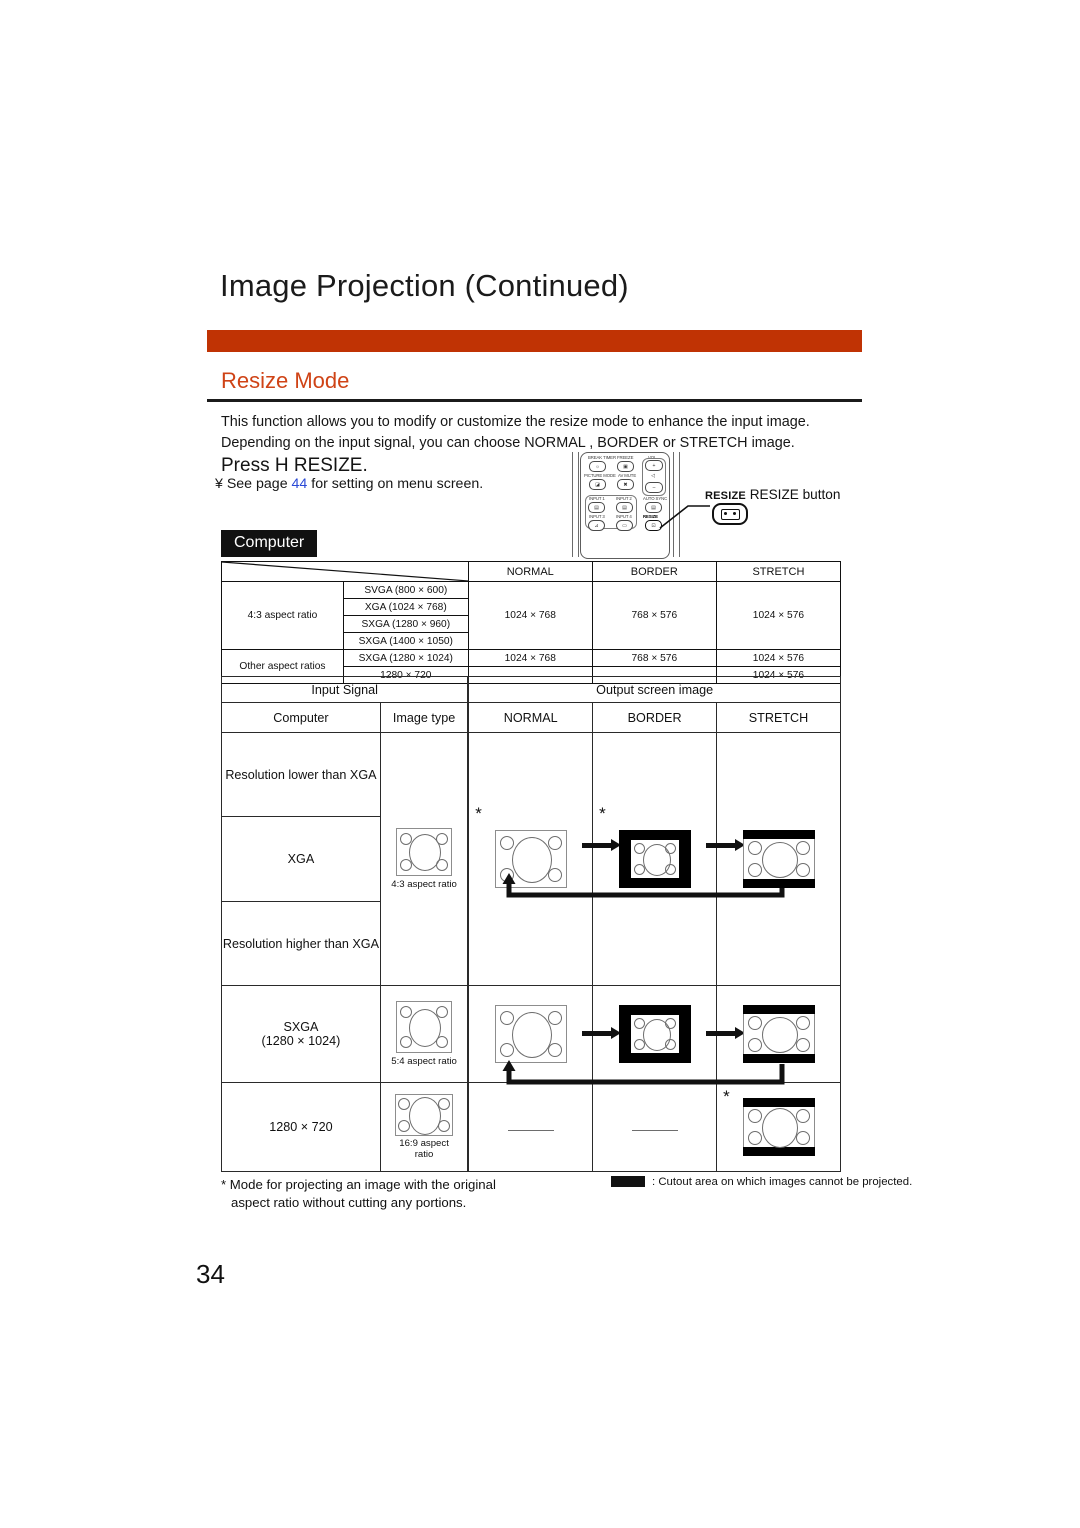 This screenshot has width=1080, height=1528. I want to click on remote-button-input4: ▭, so click(624, 525).